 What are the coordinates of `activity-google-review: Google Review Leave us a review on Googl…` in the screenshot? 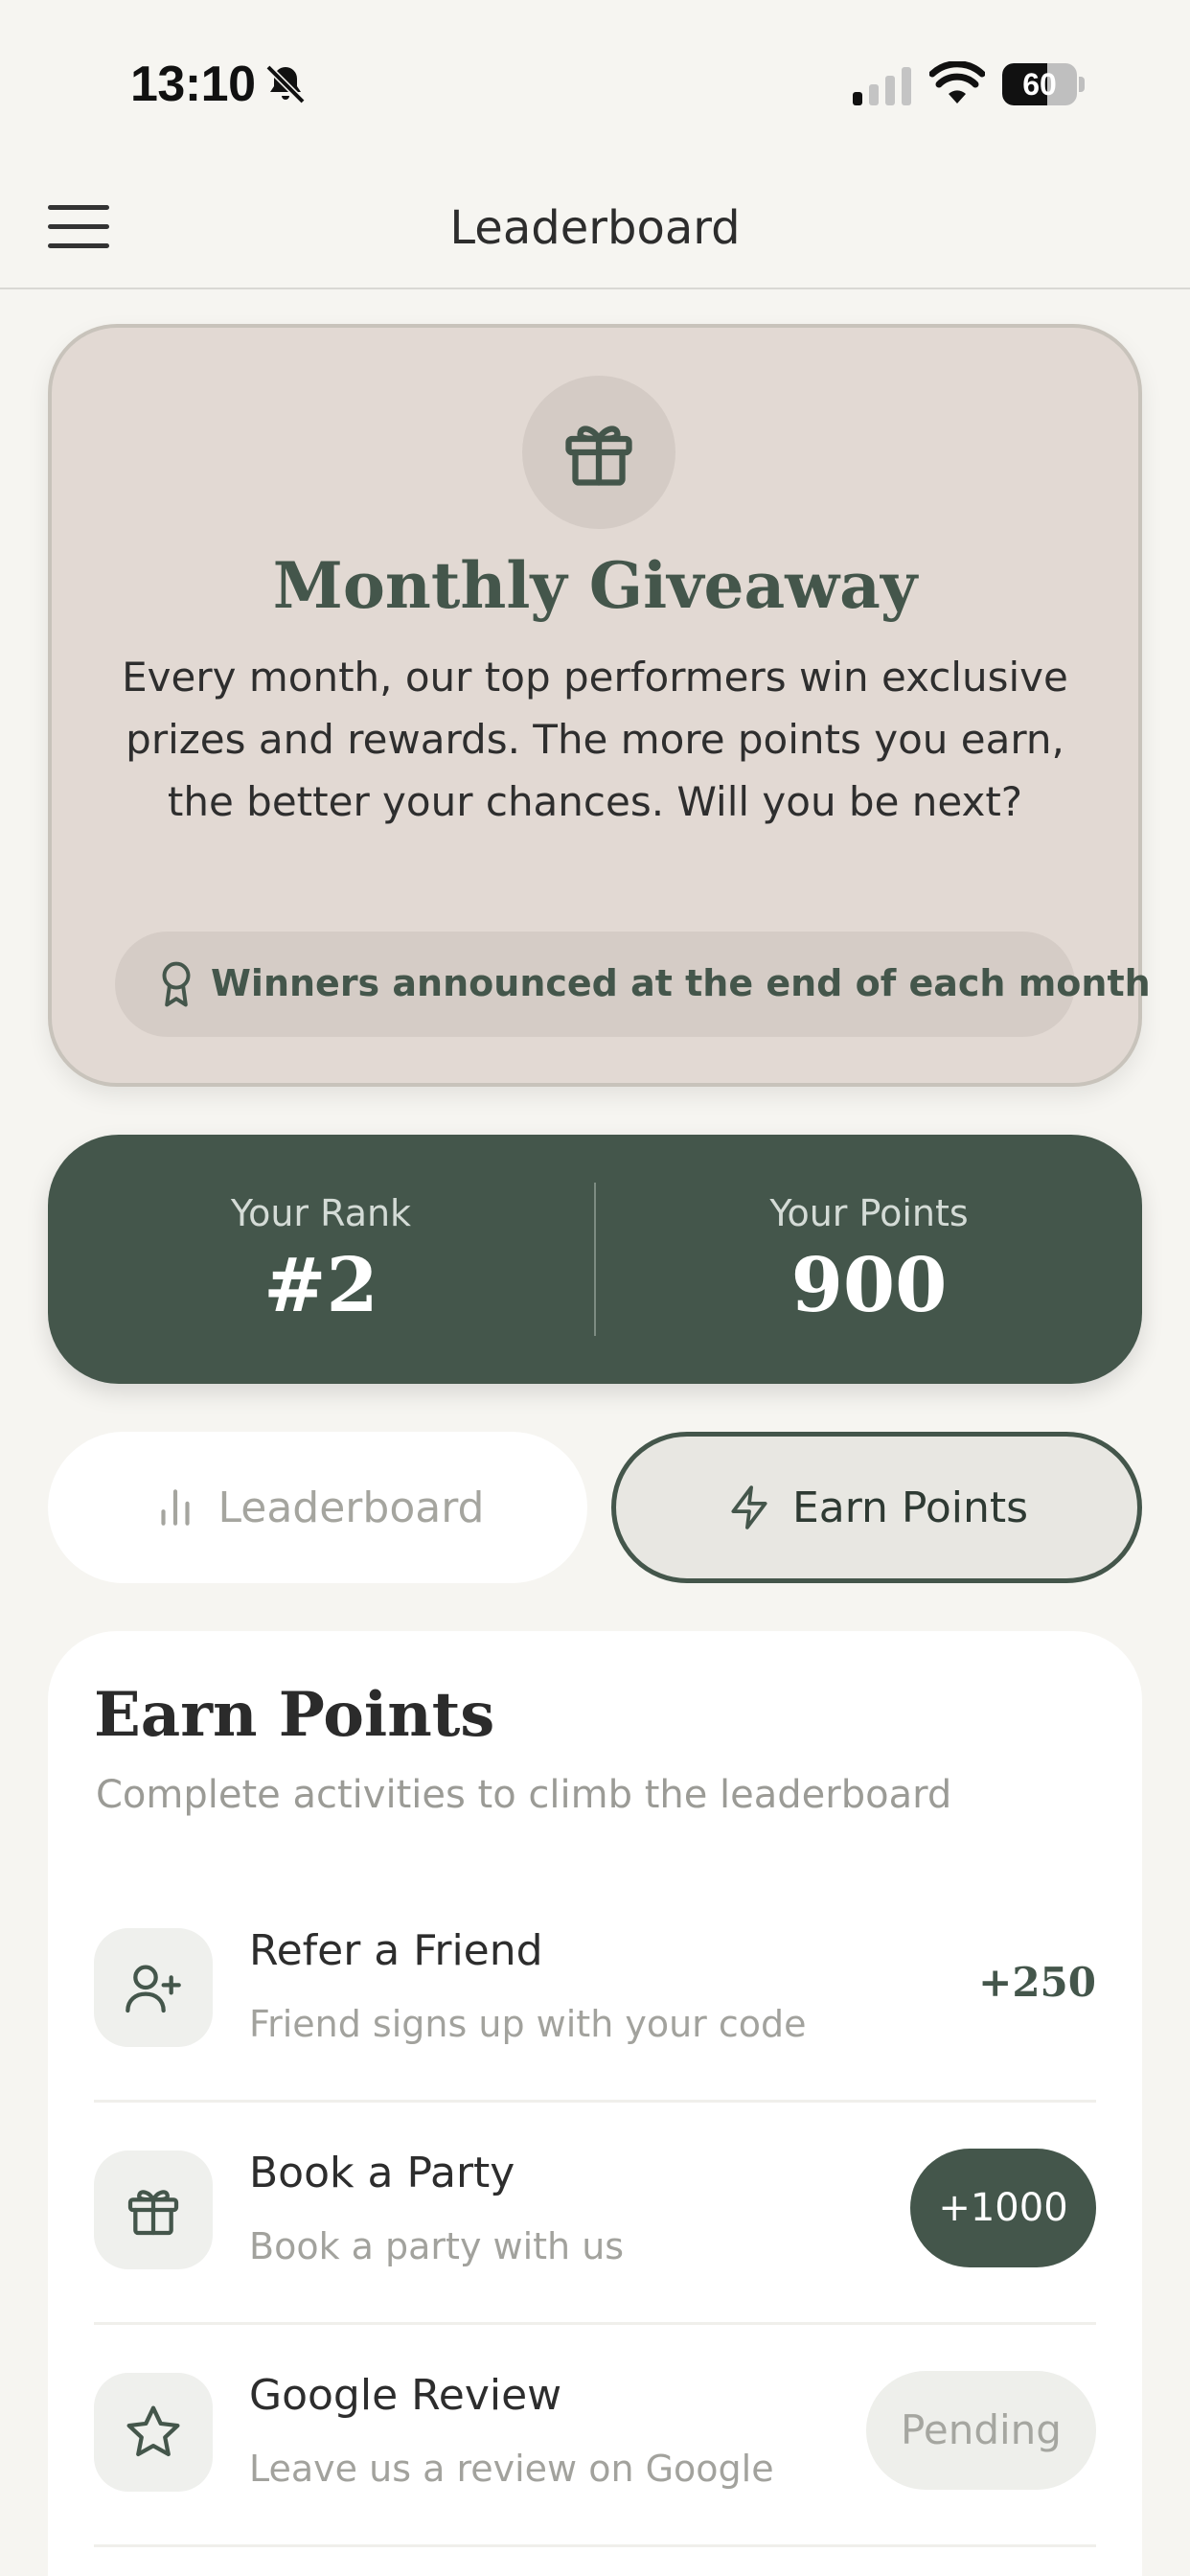 It's located at (595, 2436).